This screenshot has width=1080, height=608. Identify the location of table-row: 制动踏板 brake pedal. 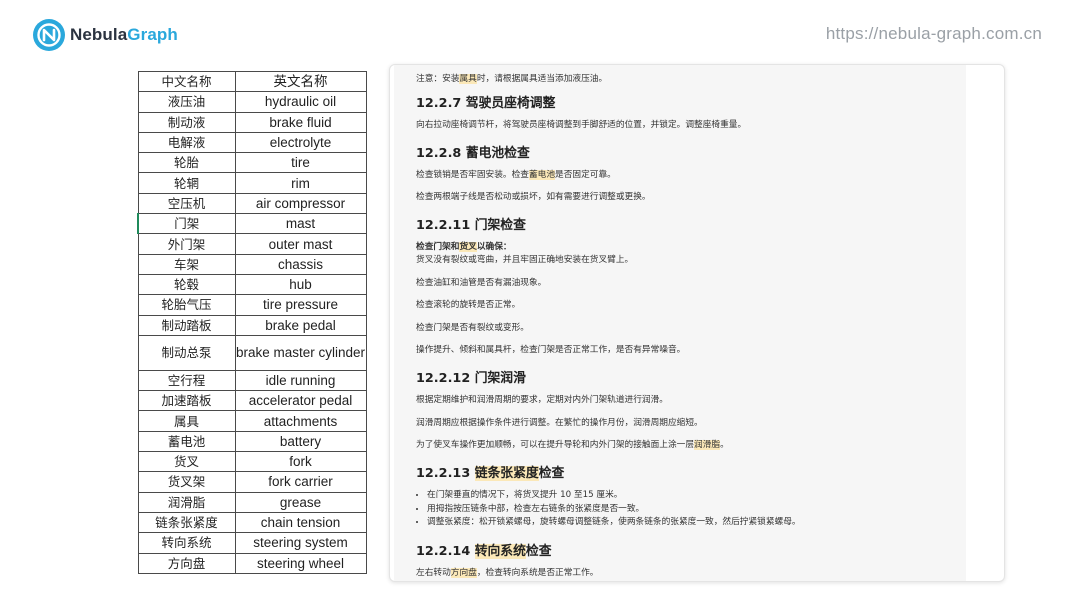
(252, 325).